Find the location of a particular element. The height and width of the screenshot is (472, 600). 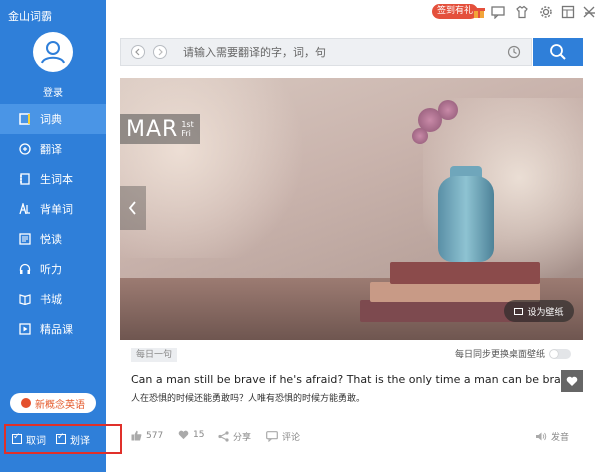

daily-sentence-tag: 每日一句 is located at coordinates (154, 355).